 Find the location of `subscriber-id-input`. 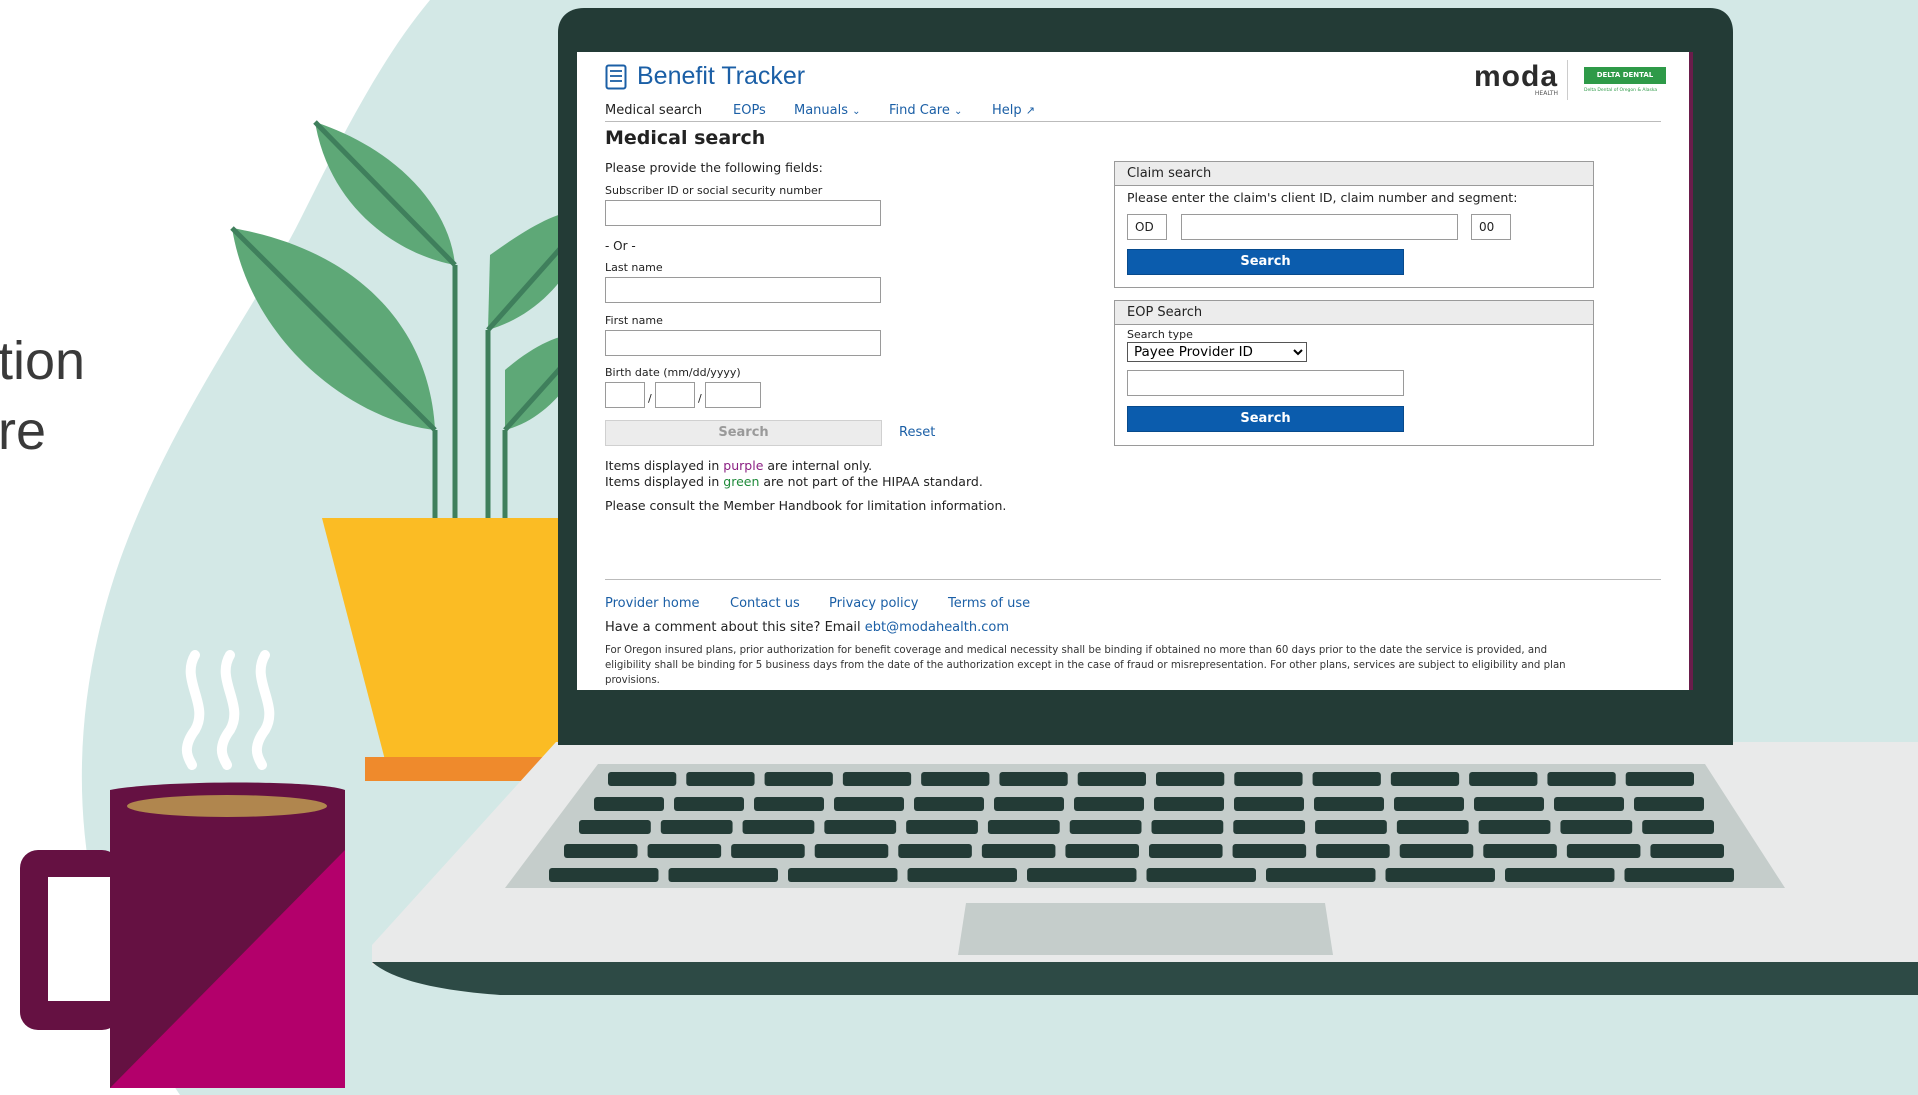

subscriber-id-input is located at coordinates (743, 213).